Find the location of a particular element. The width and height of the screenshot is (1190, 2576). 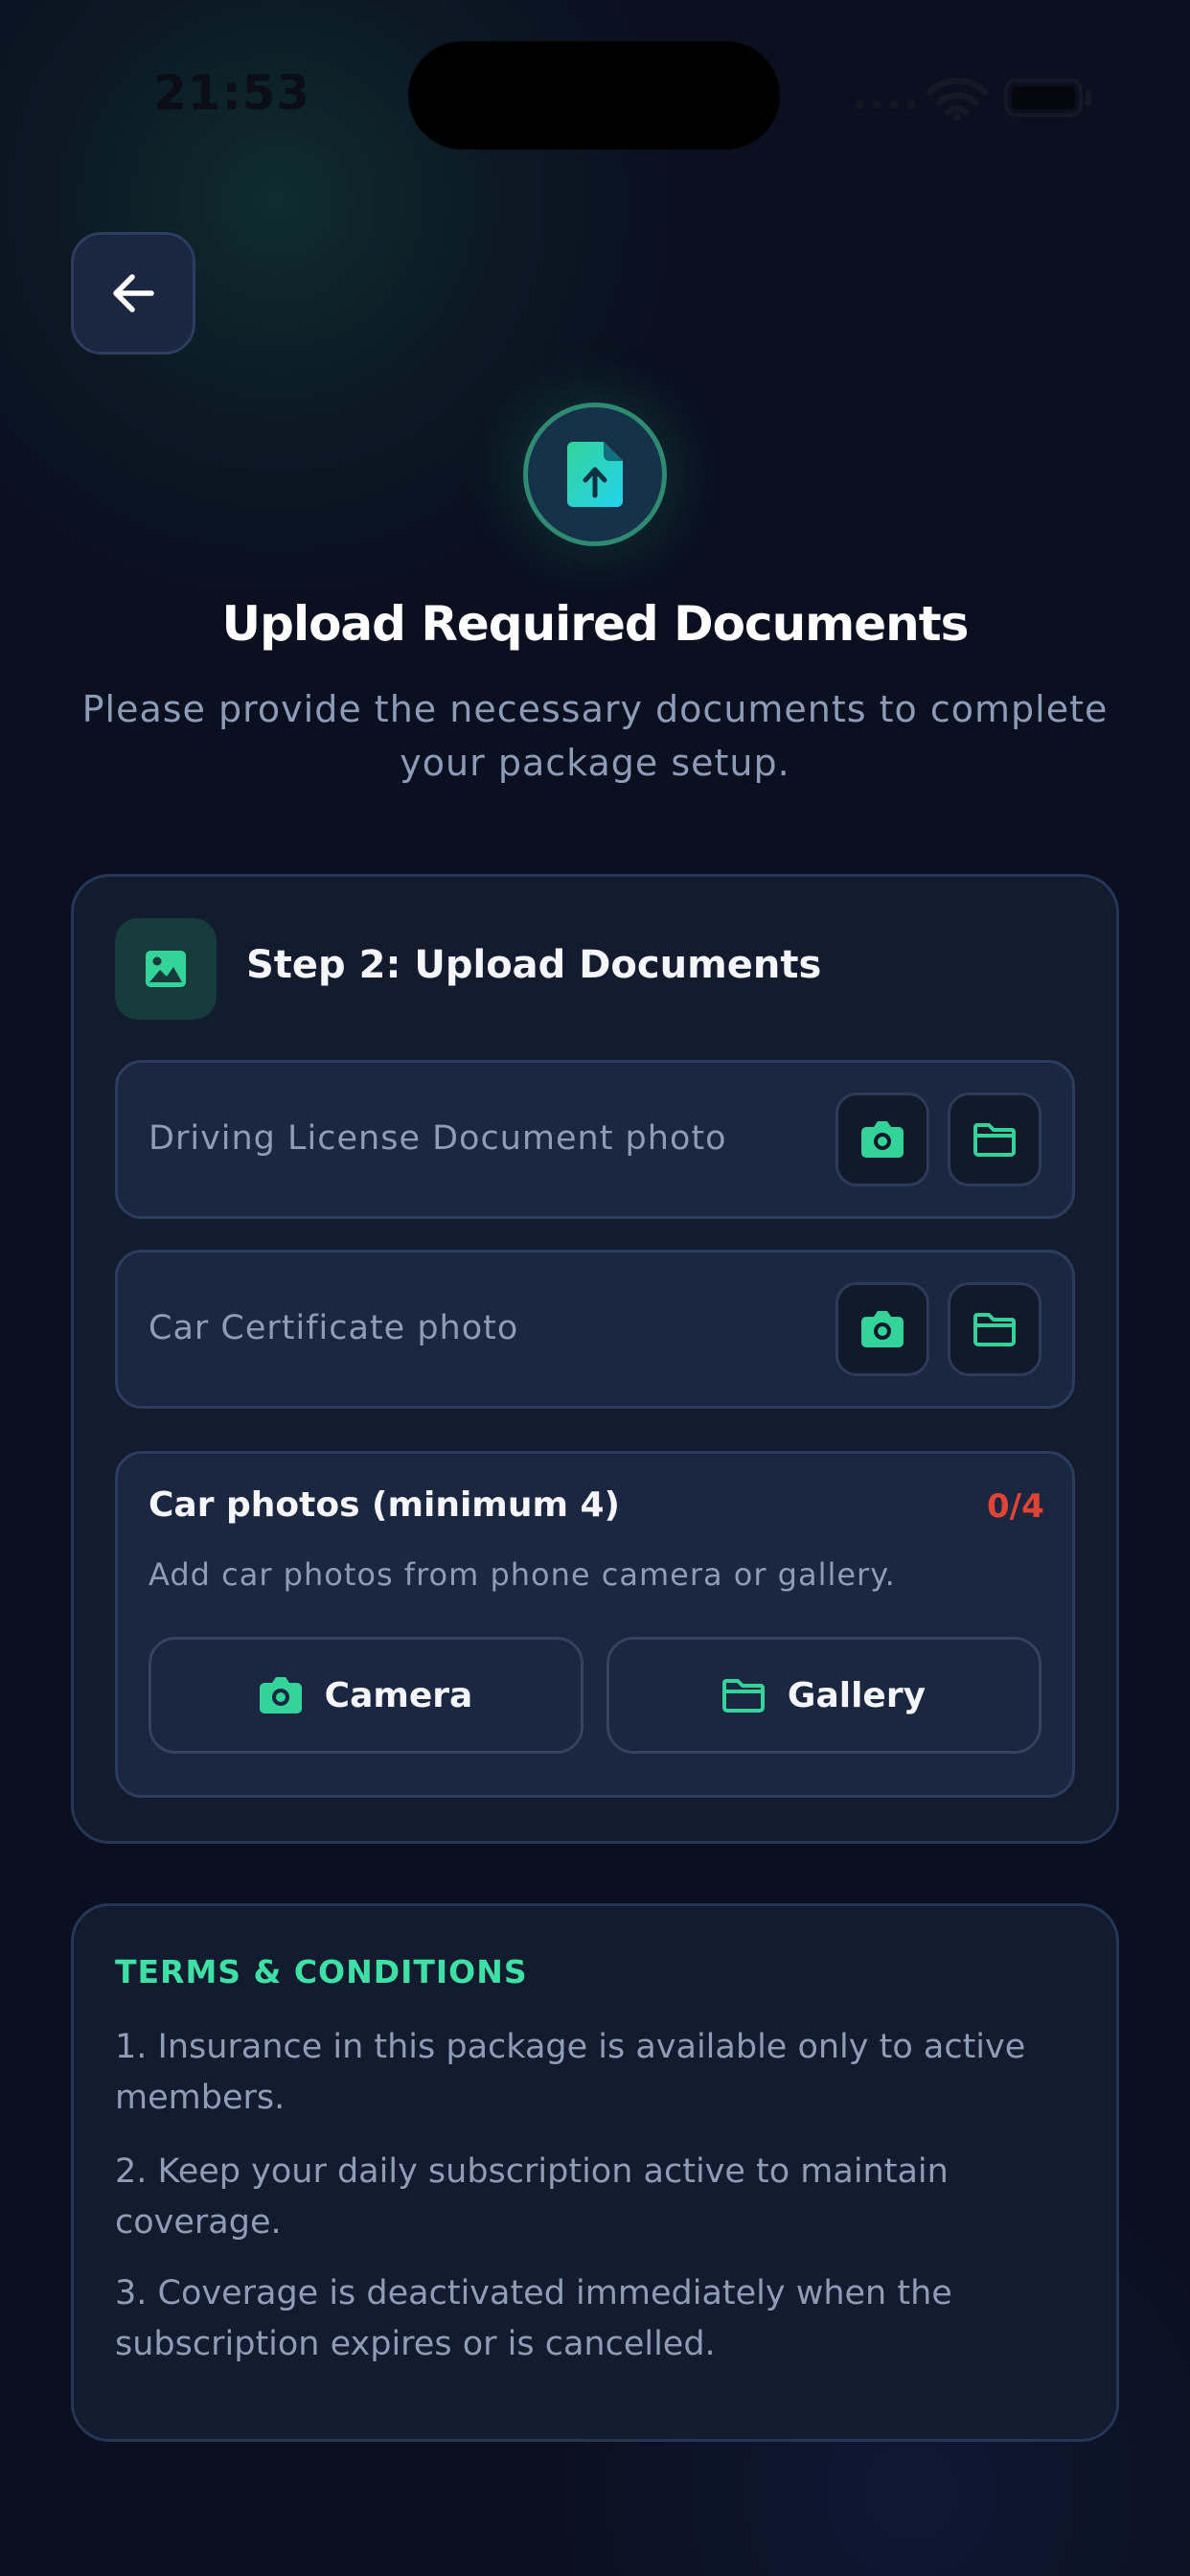

gallery-button-label: Gallery is located at coordinates (857, 1695).